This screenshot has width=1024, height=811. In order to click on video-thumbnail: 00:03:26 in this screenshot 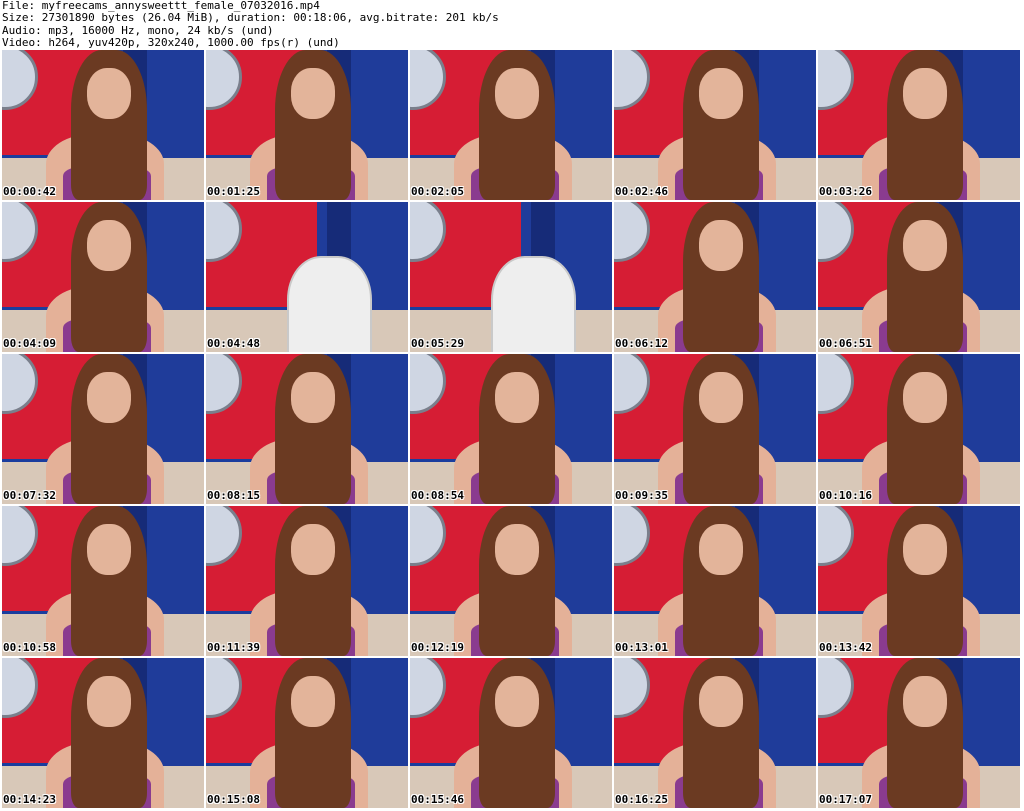, I will do `click(919, 125)`.